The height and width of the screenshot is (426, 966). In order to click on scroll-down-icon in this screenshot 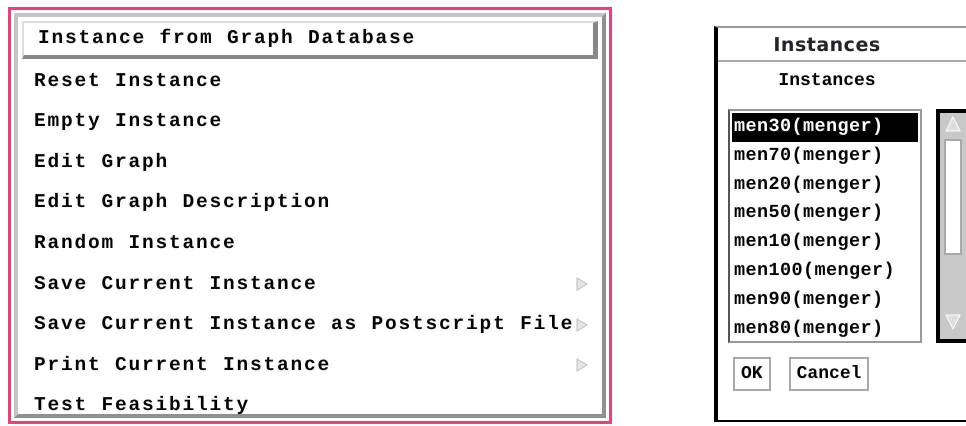, I will do `click(953, 322)`.